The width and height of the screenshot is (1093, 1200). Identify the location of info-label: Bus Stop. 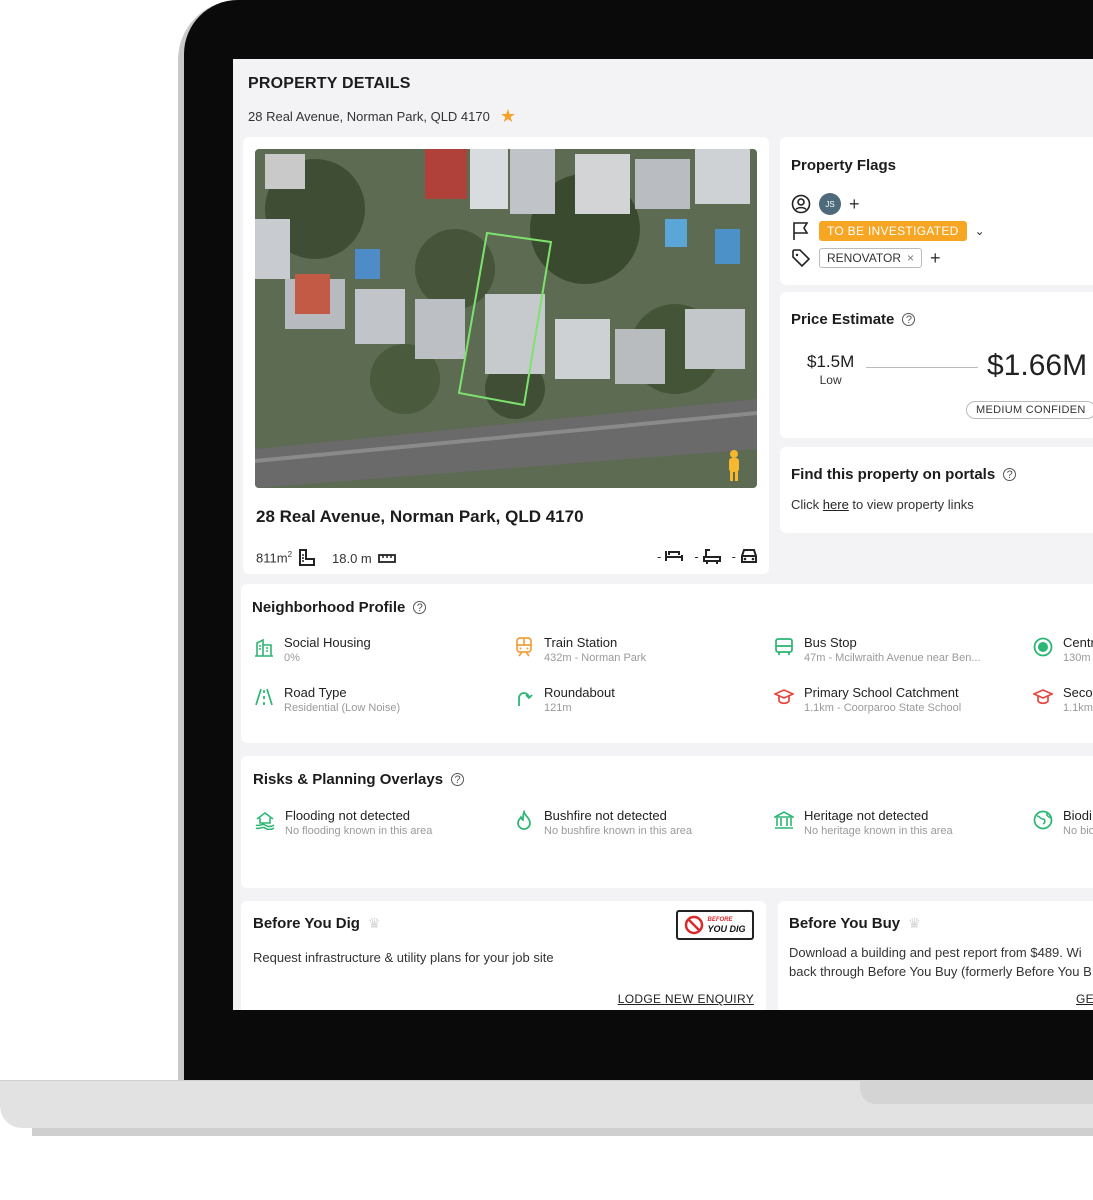
(830, 642).